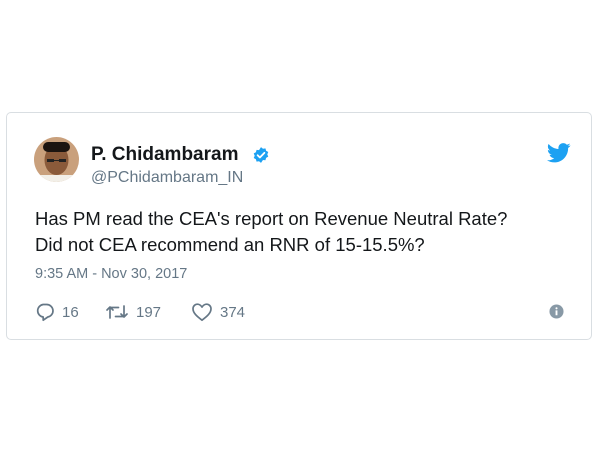 This screenshot has width=600, height=450. I want to click on retweet-count: 197, so click(149, 312).